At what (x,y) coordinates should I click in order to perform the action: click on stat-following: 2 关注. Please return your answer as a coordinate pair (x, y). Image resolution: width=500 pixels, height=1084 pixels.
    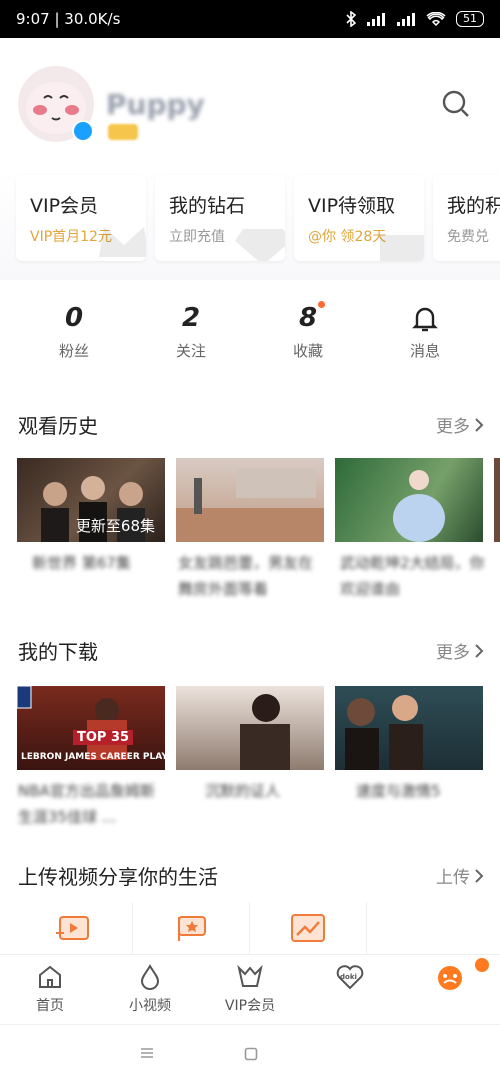
    Looking at the image, I should click on (191, 330).